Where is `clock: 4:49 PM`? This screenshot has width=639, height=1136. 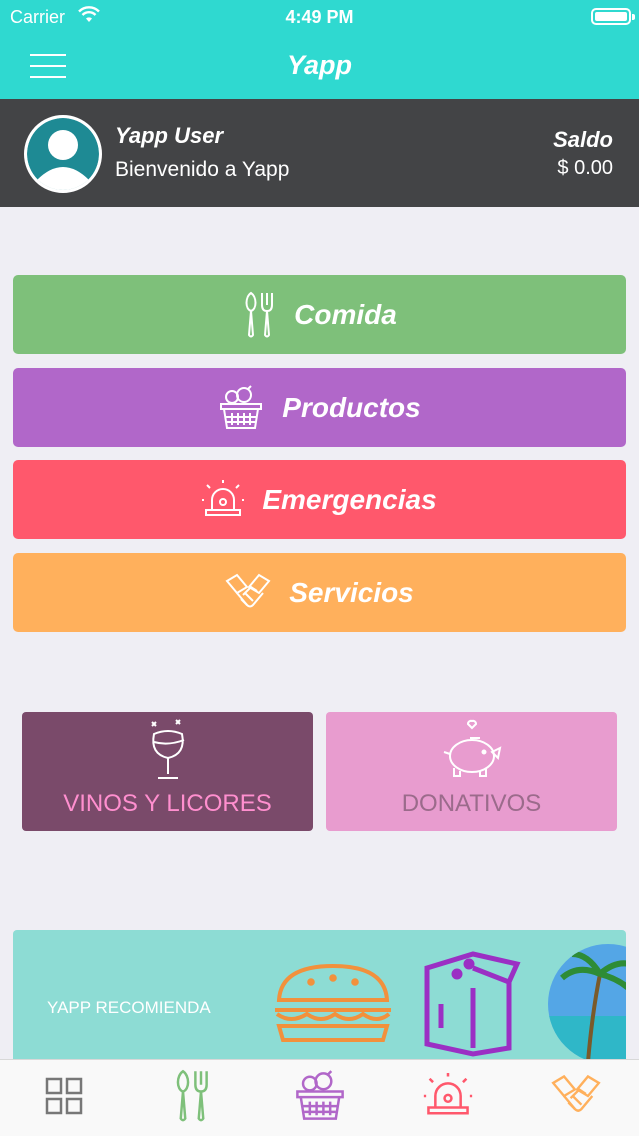 clock: 4:49 PM is located at coordinates (319, 17).